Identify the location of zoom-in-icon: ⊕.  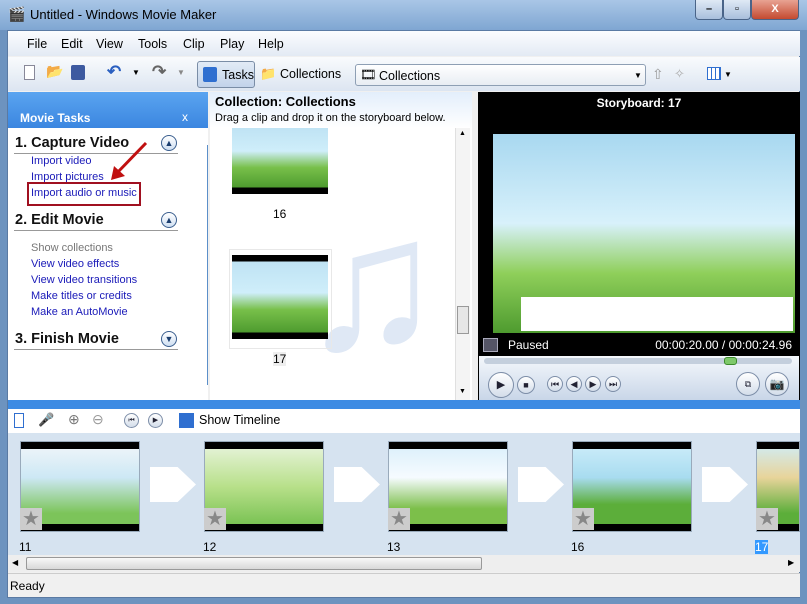
(74, 419).